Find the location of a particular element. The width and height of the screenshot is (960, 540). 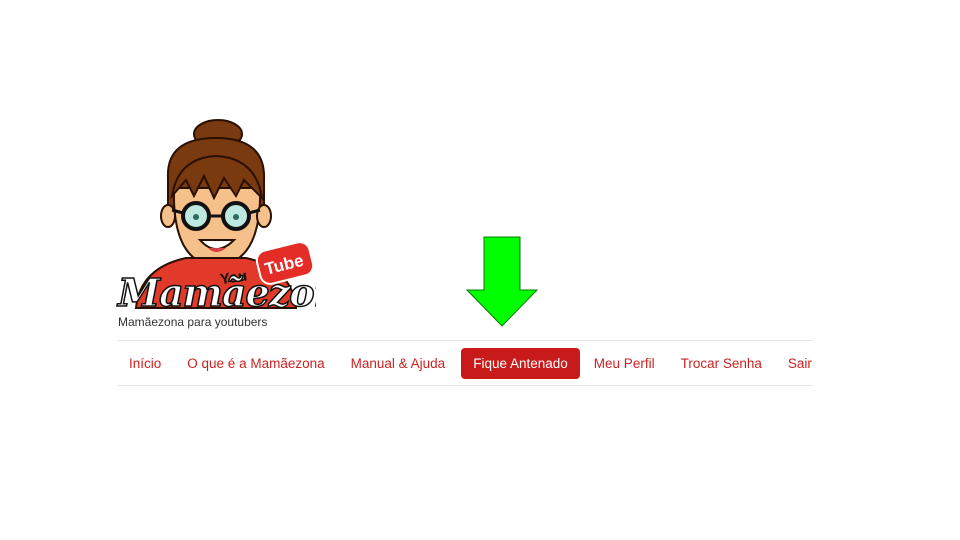

nav-item-o-que-e: O que é a Mamãezona is located at coordinates (255, 363).